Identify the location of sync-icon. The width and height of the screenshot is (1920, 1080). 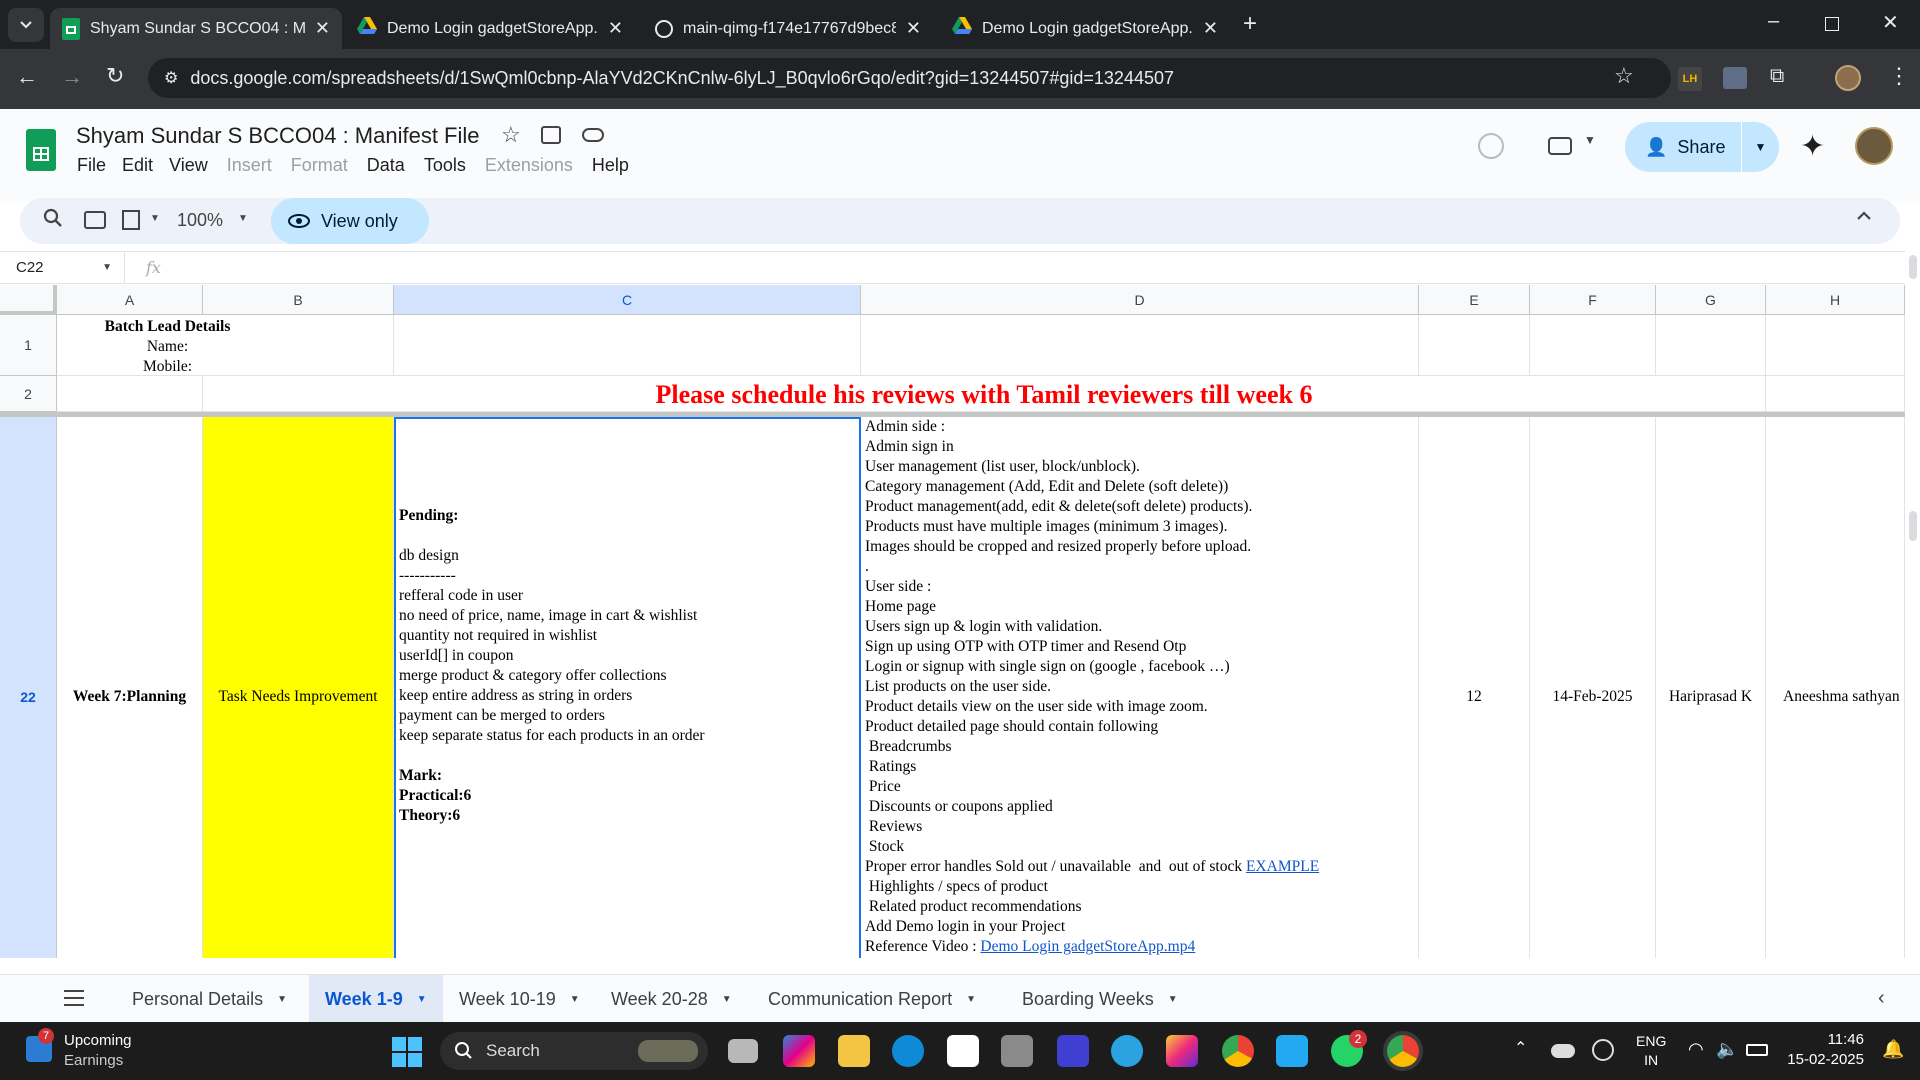
(1603, 1050).